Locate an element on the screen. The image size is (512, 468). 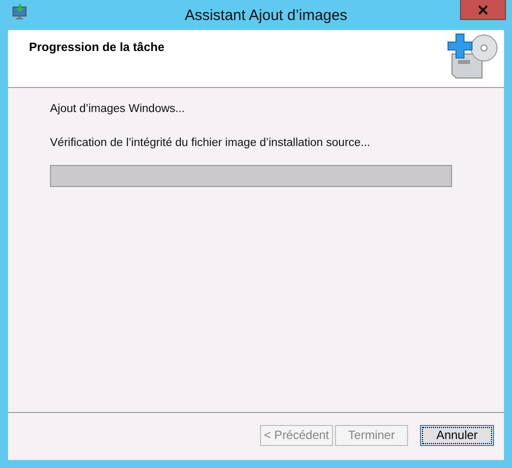
window-title: Assistant Ajout d’images is located at coordinates (266, 15).